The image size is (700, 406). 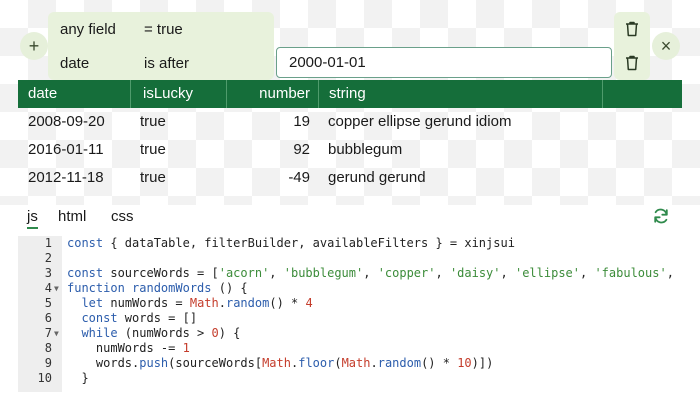 I want to click on line-number: 1, so click(x=48, y=243).